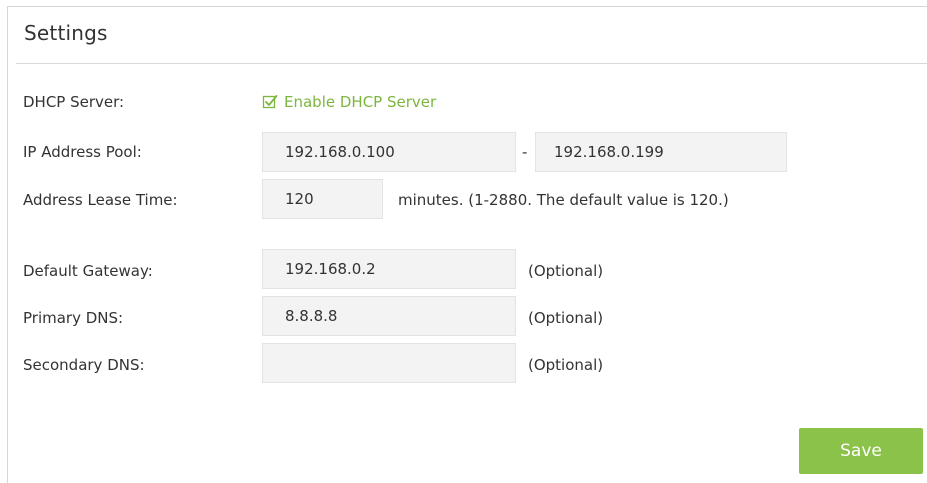 The width and height of the screenshot is (927, 483). I want to click on ip-address-pool-label: IP Address Pool:, so click(82, 152).